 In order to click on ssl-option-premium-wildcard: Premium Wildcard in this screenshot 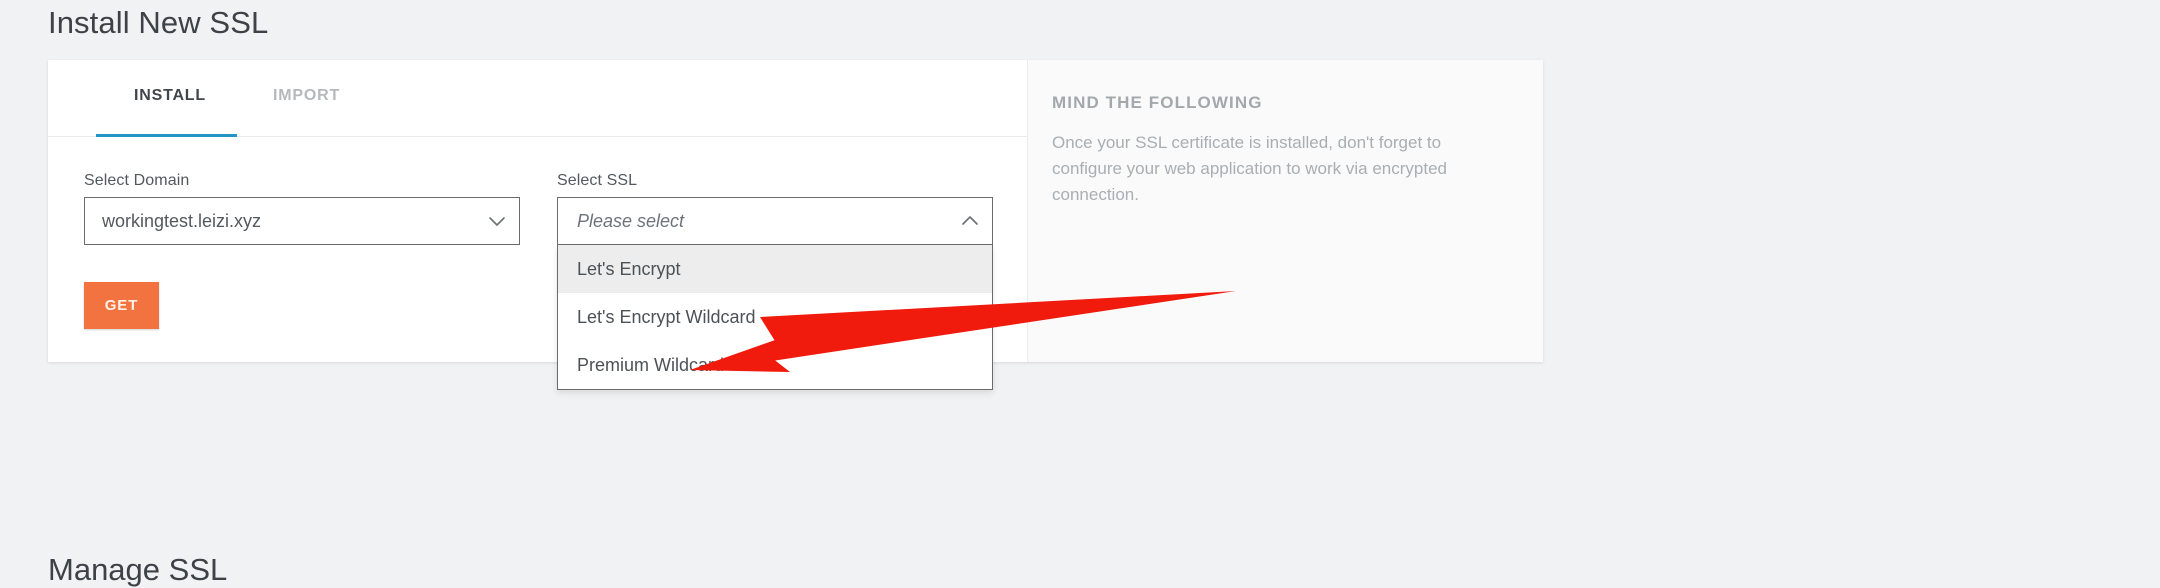, I will do `click(775, 365)`.